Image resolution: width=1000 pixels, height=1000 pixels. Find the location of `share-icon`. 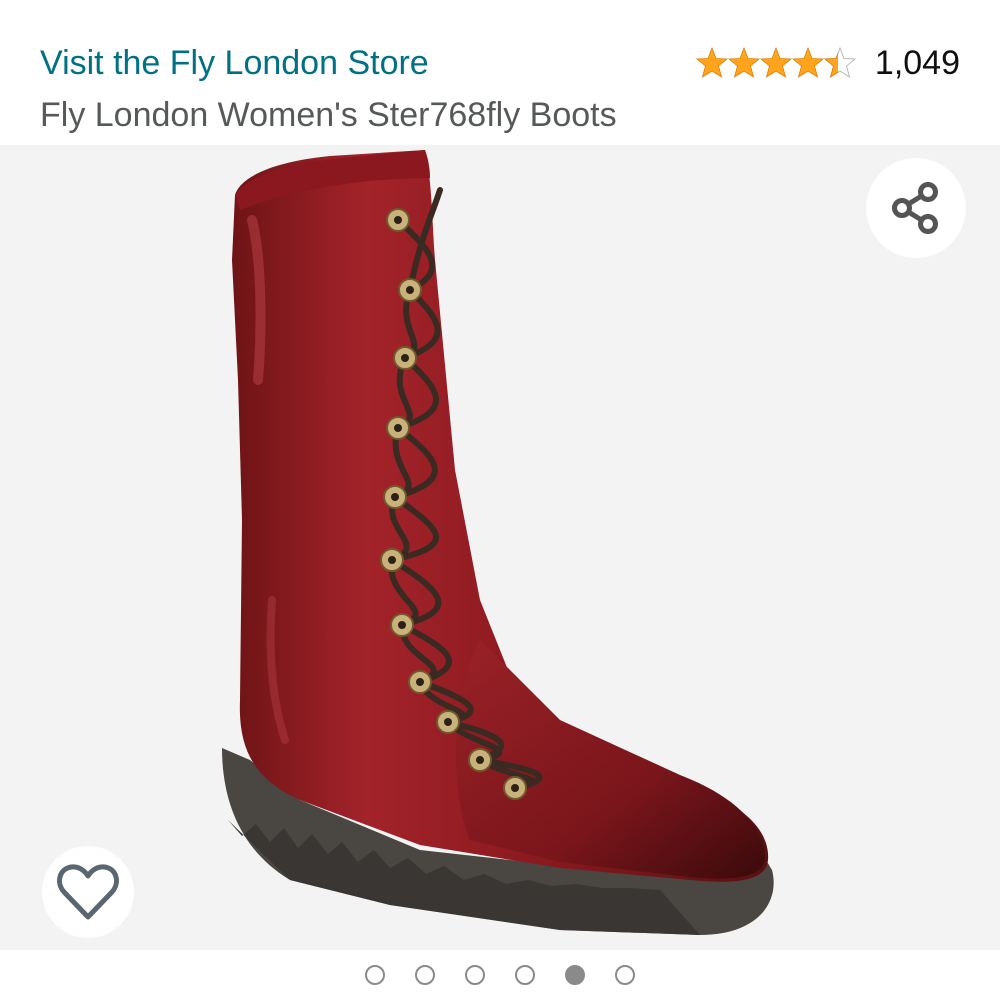

share-icon is located at coordinates (915, 208).